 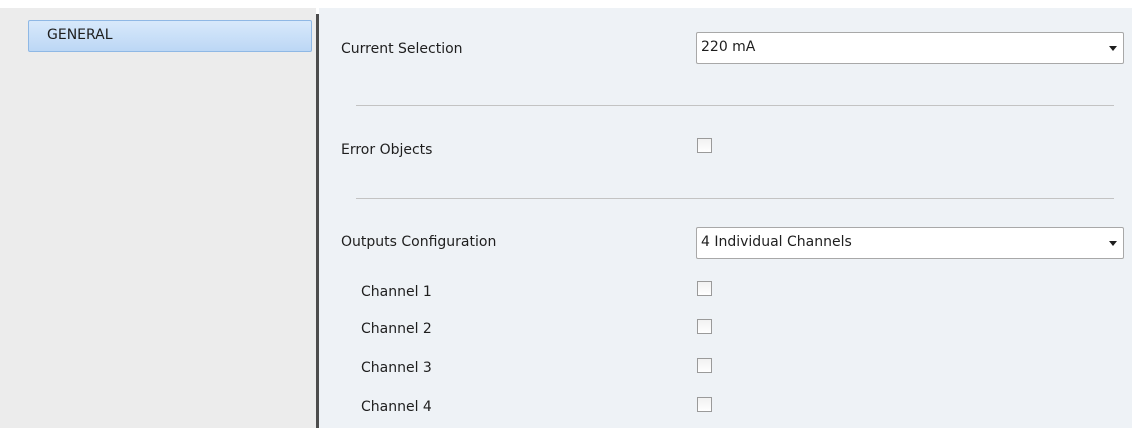 What do you see at coordinates (402, 49) in the screenshot?
I see `current-selection-label: Current Selection` at bounding box center [402, 49].